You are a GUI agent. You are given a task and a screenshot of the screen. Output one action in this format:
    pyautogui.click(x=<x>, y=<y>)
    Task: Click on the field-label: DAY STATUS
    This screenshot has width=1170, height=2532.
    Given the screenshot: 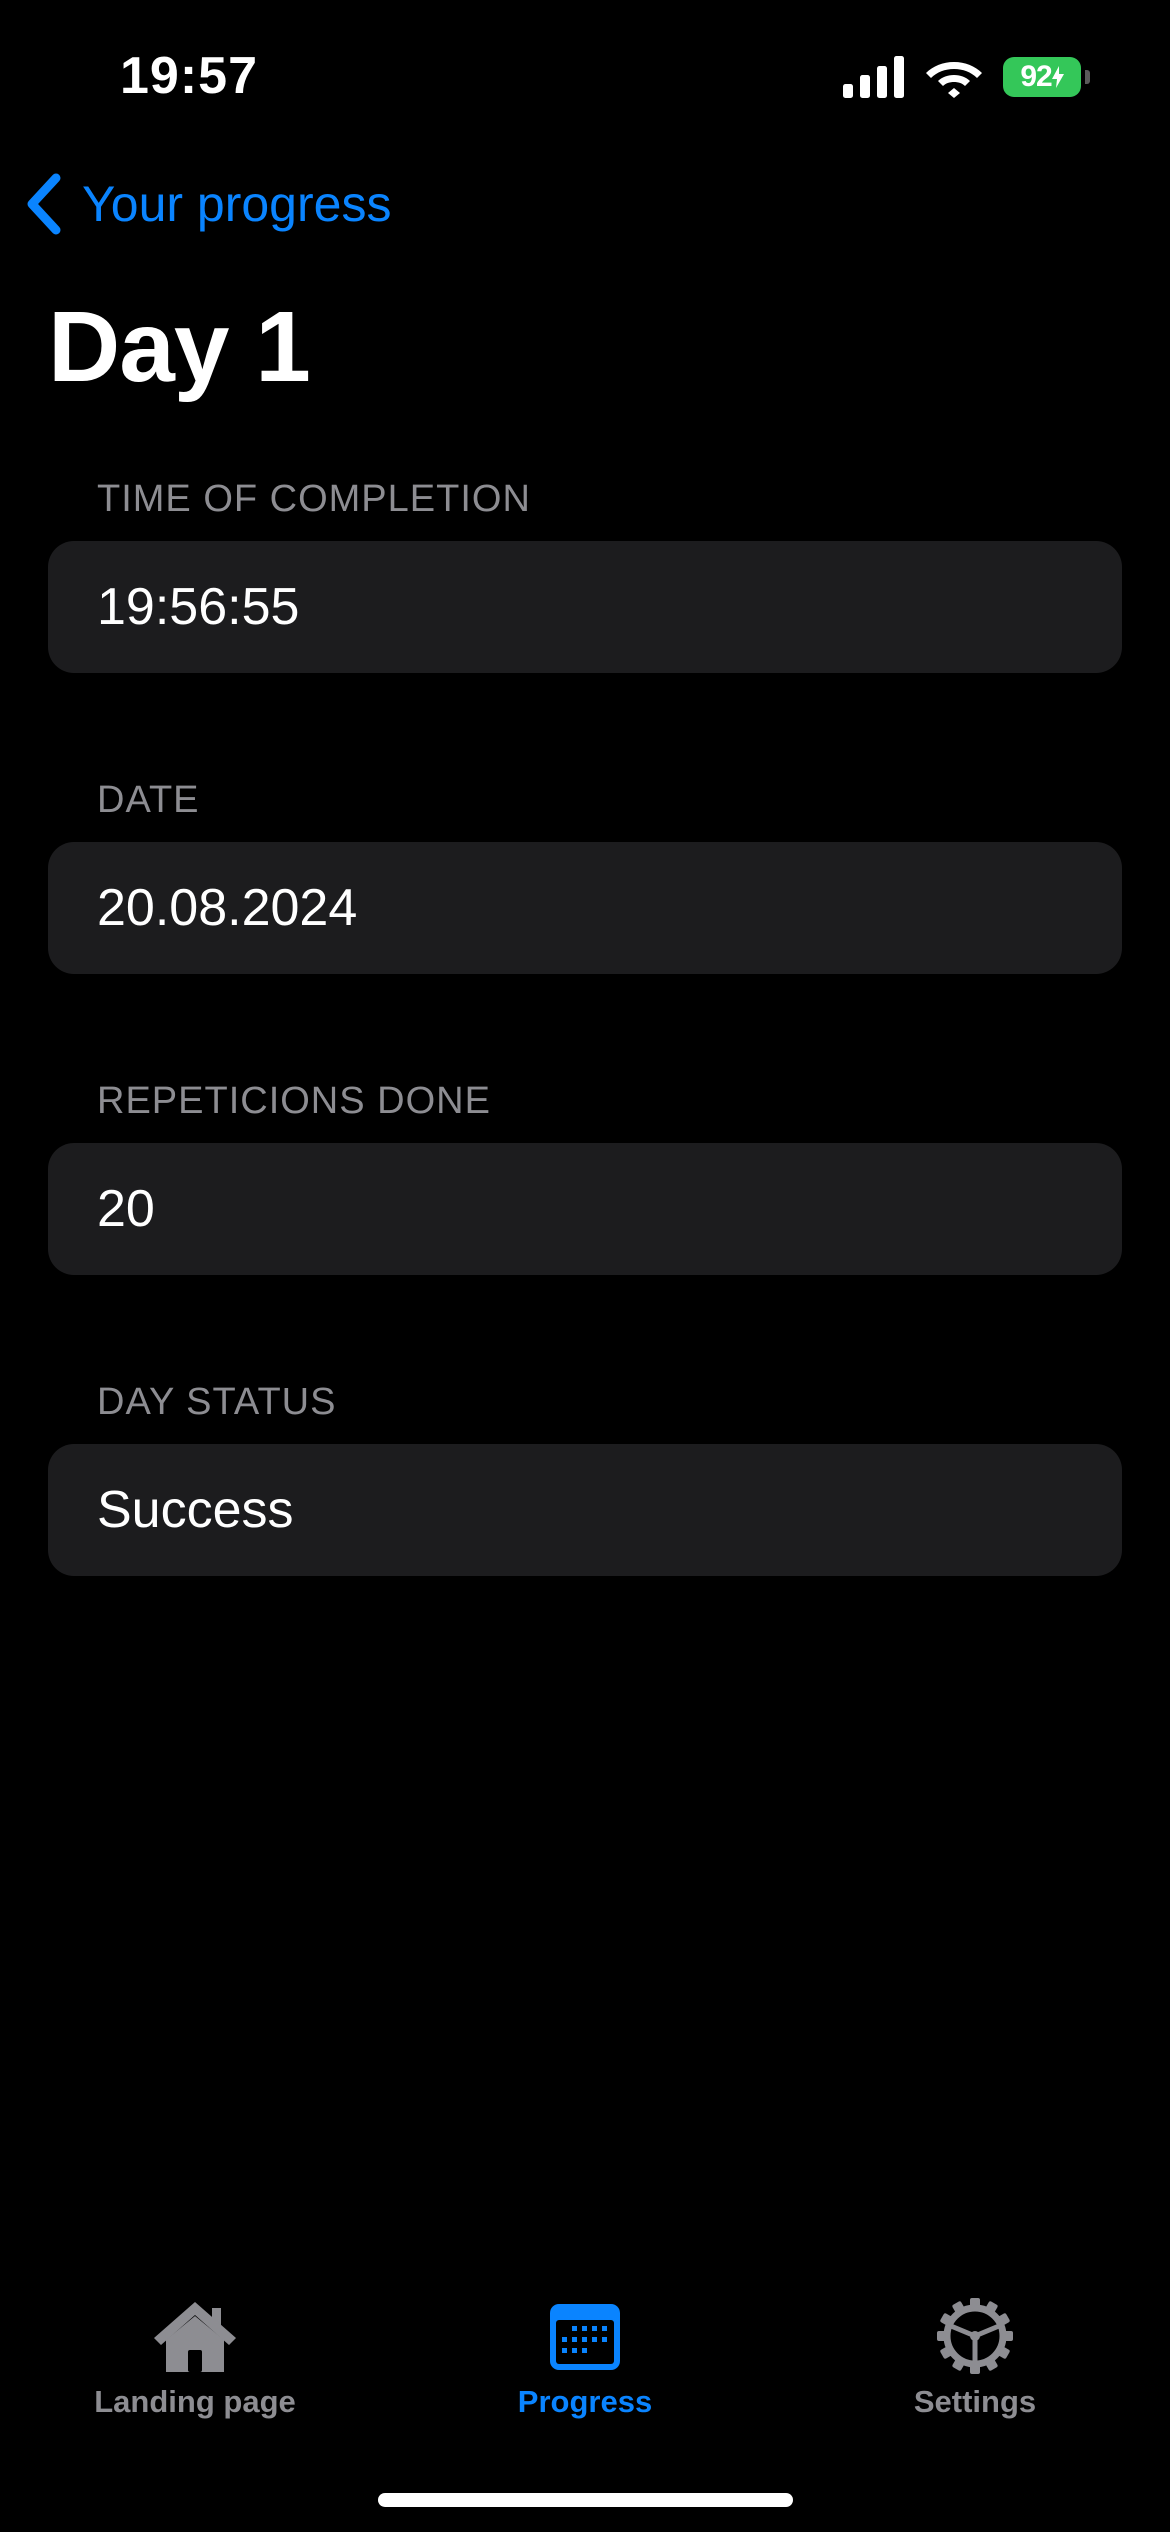 What is the action you would take?
    pyautogui.click(x=217, y=1402)
    